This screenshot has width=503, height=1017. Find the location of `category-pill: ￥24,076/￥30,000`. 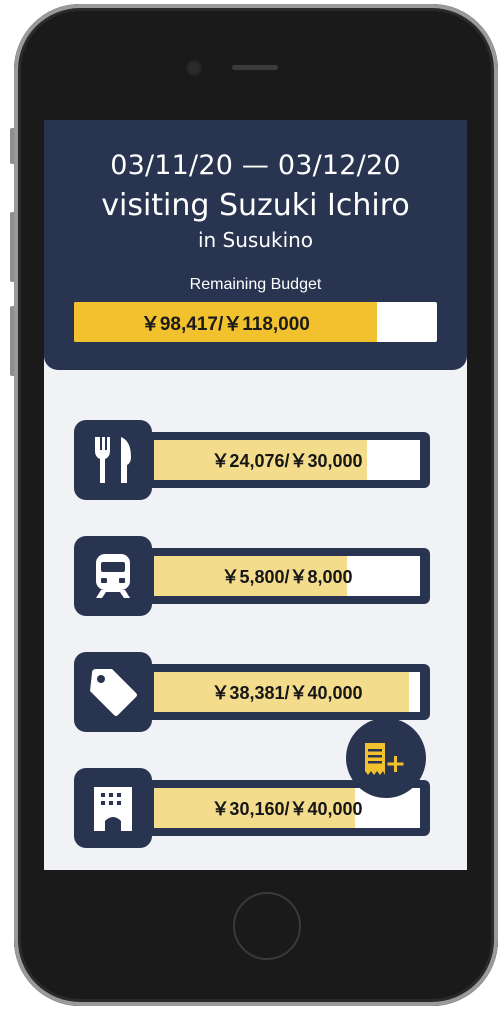

category-pill: ￥24,076/￥30,000 is located at coordinates (282, 460).